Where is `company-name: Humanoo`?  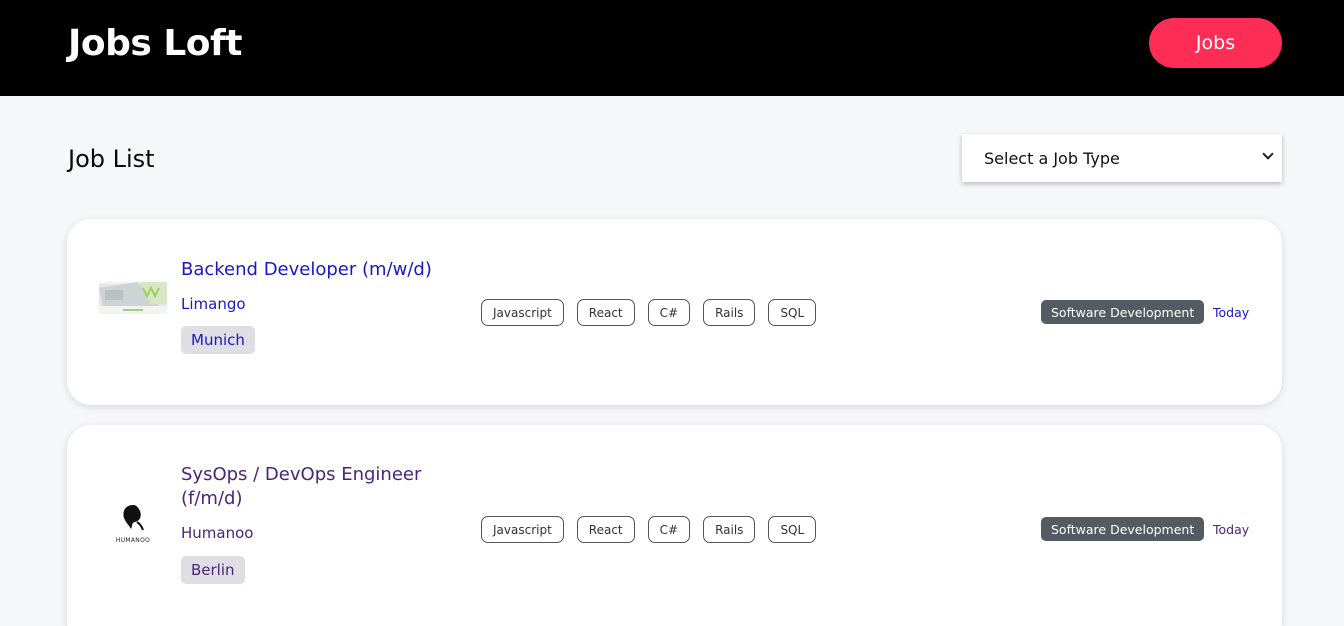 company-name: Humanoo is located at coordinates (217, 533).